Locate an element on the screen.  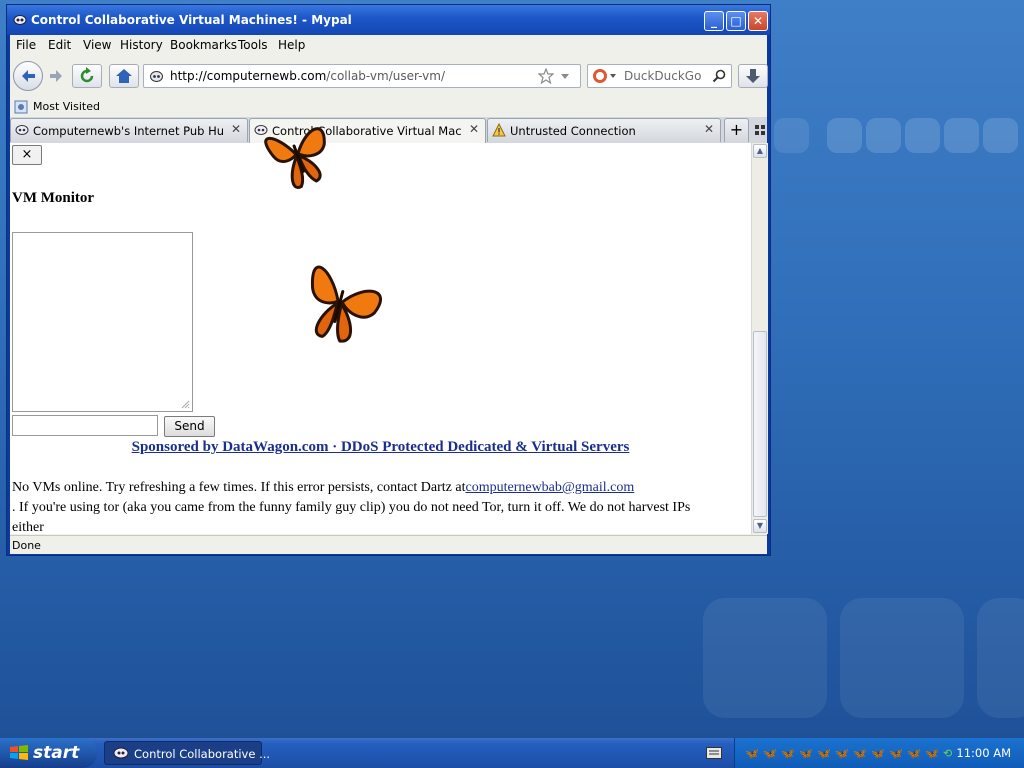
menu-history: History is located at coordinates (141, 45).